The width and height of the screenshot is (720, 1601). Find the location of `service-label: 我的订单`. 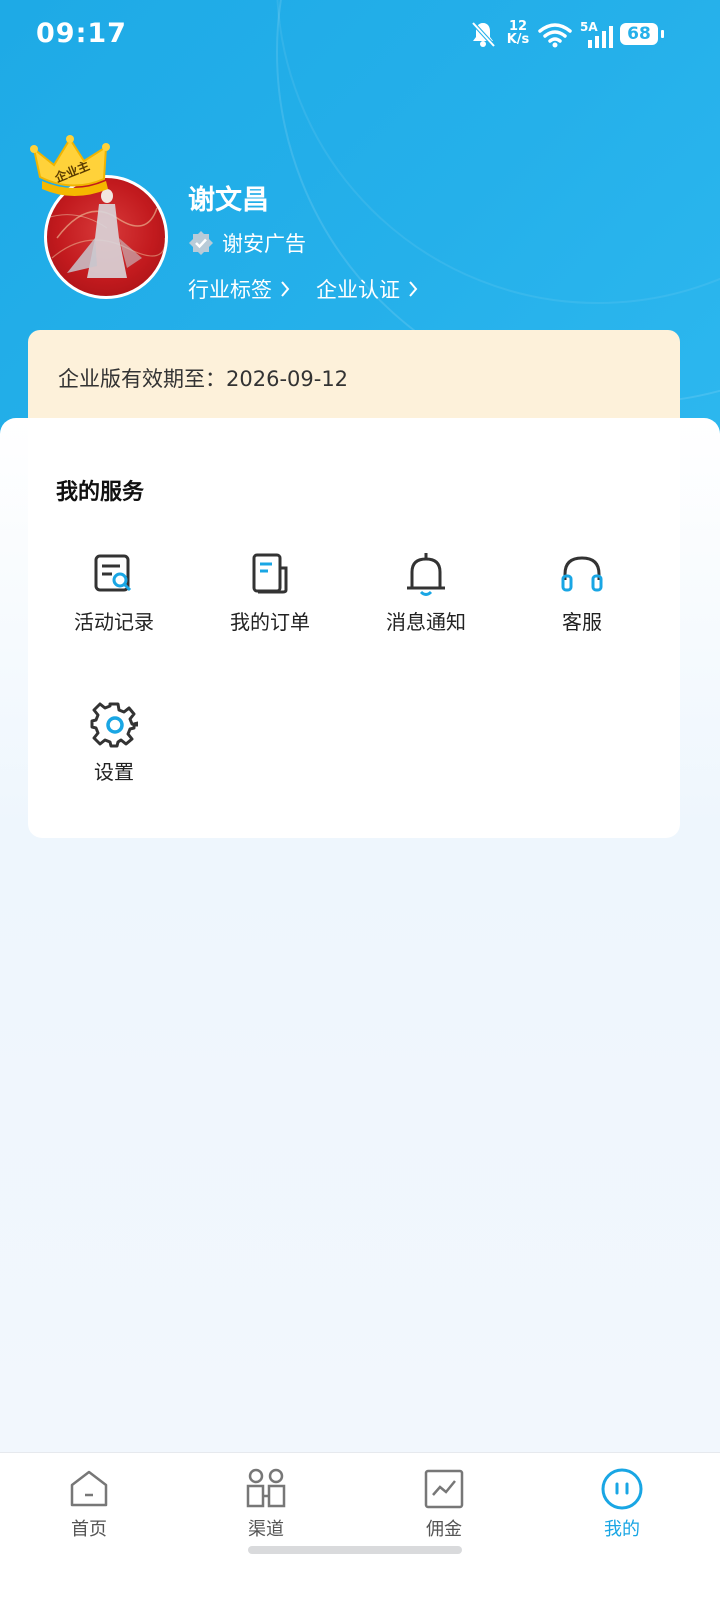

service-label: 我的订单 is located at coordinates (270, 622).